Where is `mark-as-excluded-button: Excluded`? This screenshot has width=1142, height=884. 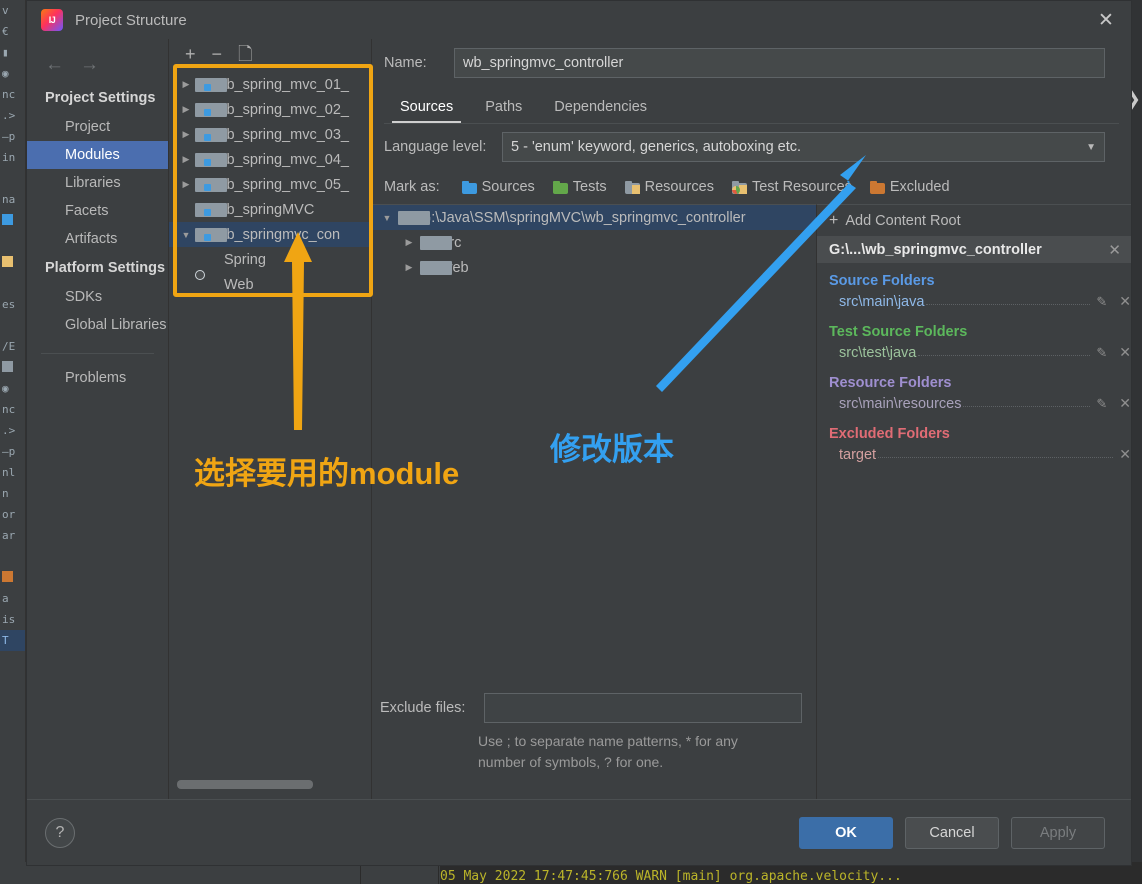 mark-as-excluded-button: Excluded is located at coordinates (910, 187).